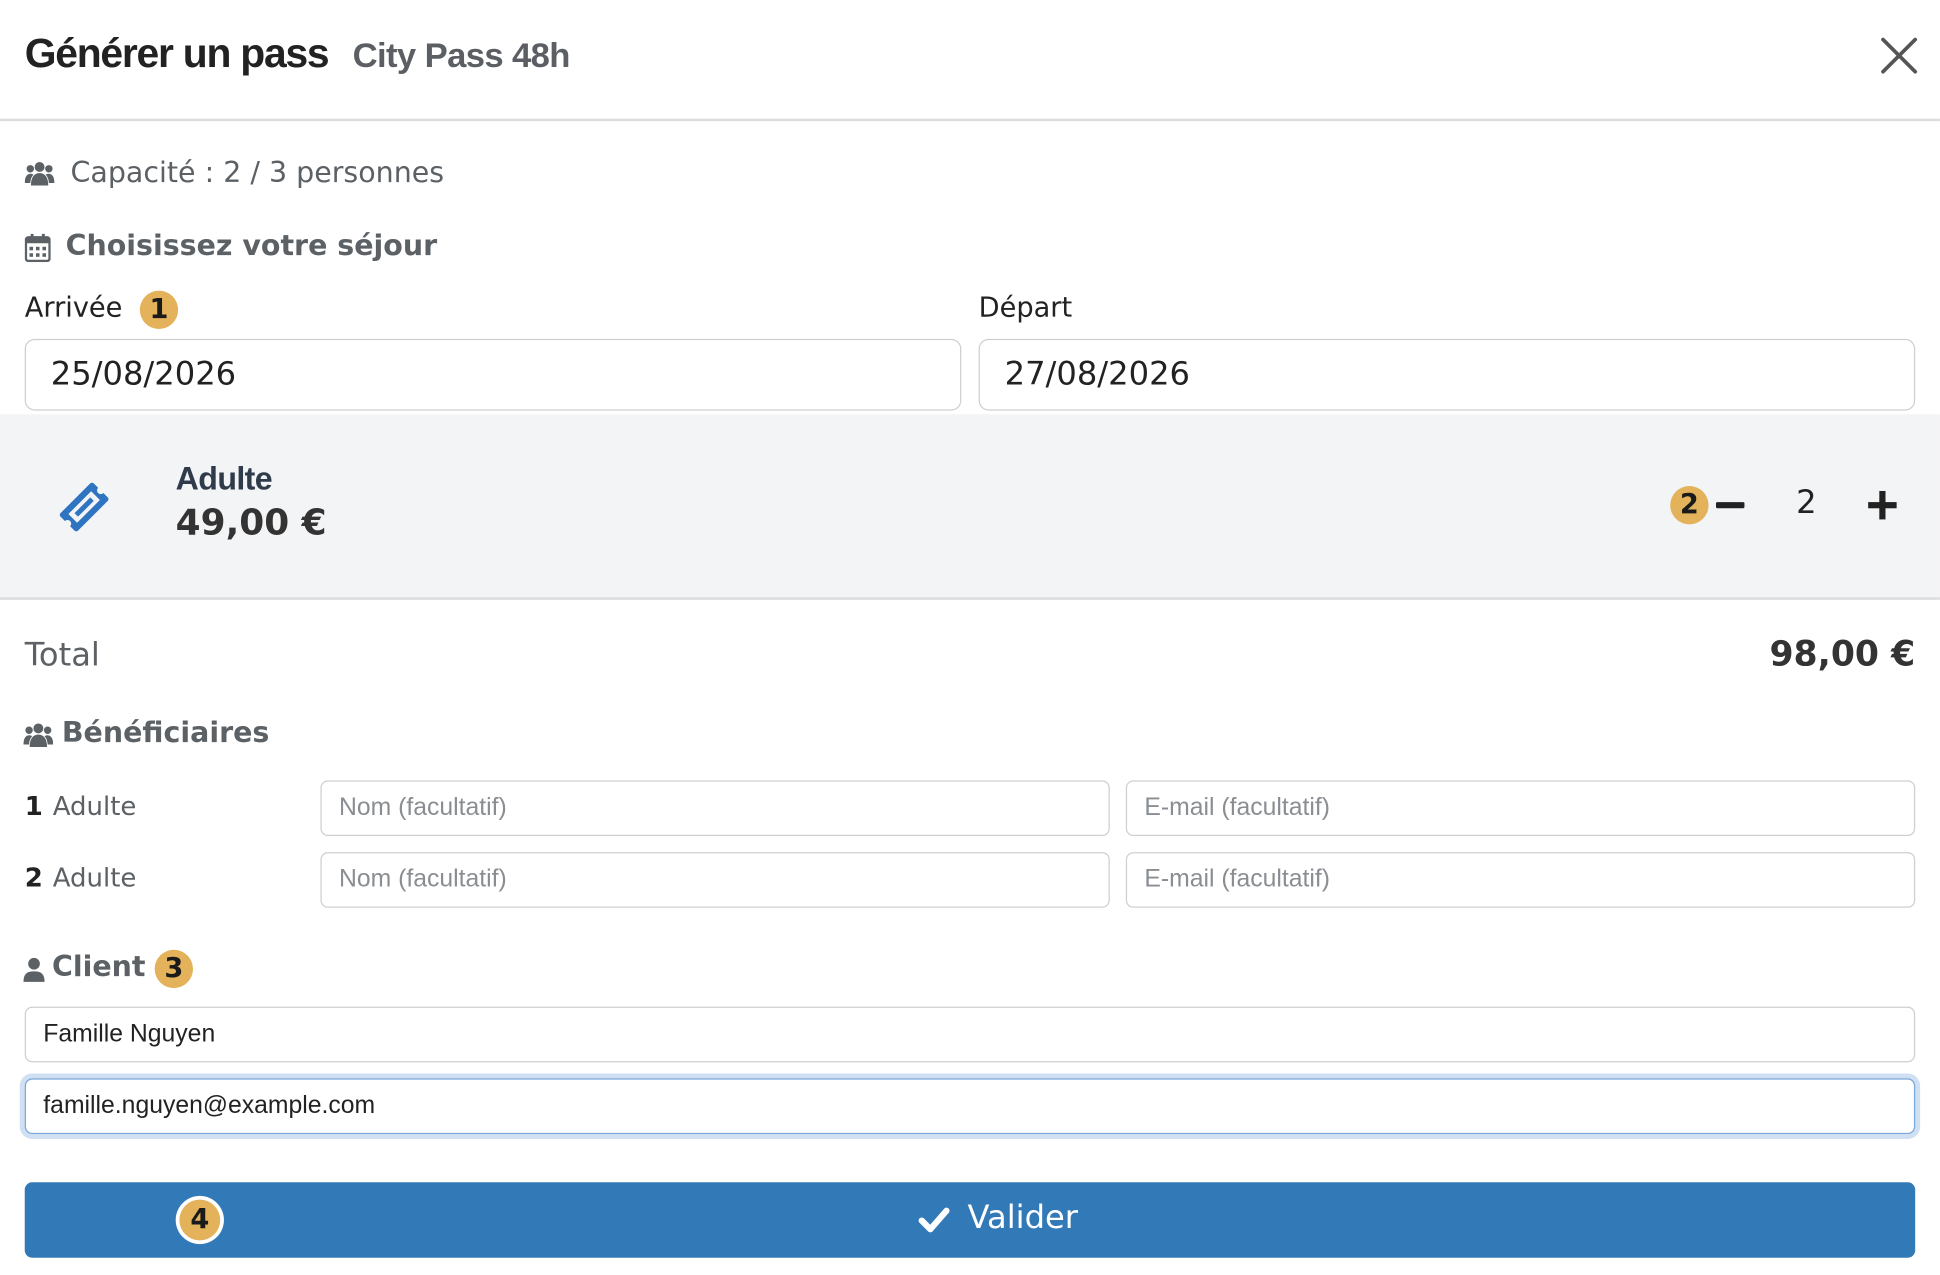 The width and height of the screenshot is (1940, 1275). I want to click on step-badge-3: 3, so click(174, 969).